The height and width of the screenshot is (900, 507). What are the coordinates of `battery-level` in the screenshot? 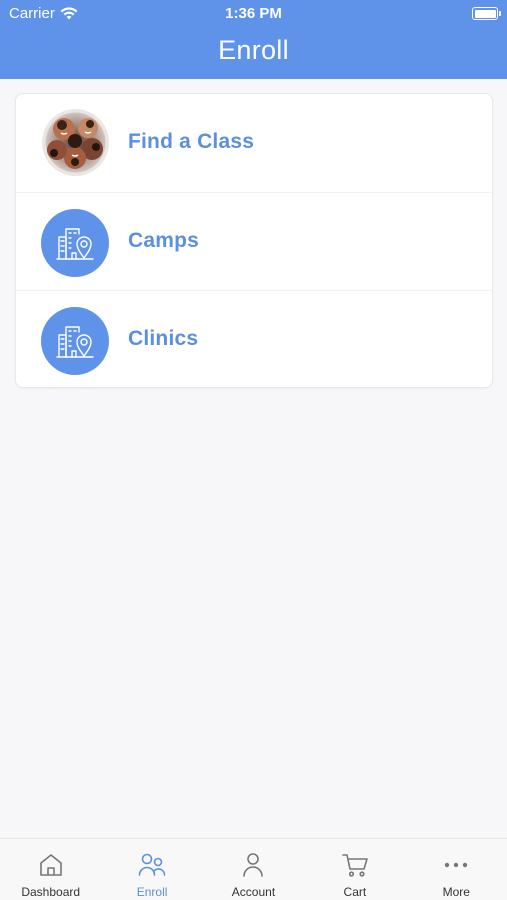 It's located at (485, 13).